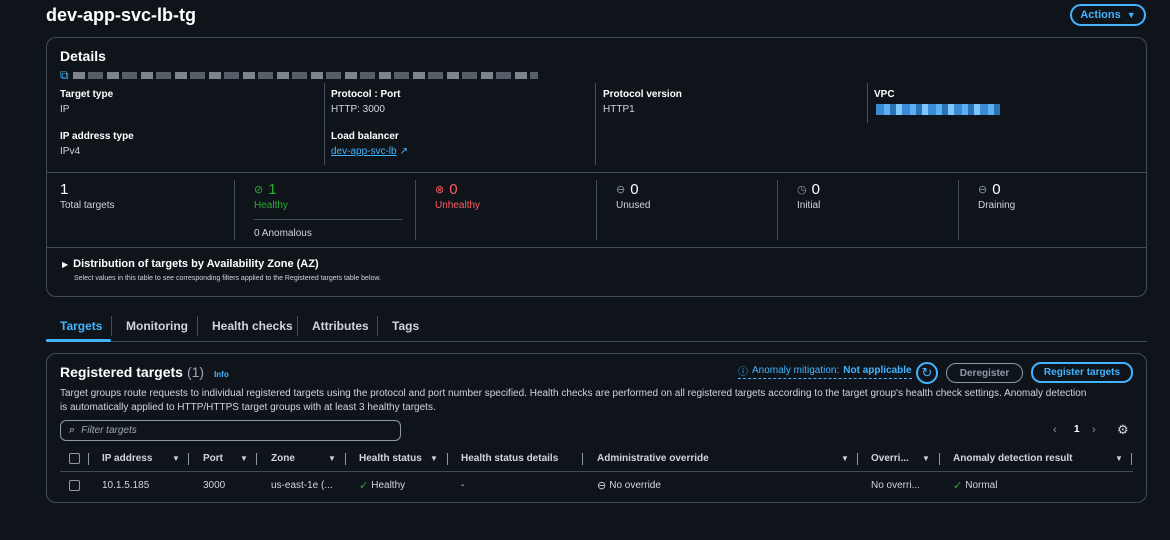  Describe the element at coordinates (440, 190) in the screenshot. I see `x-circle-icon: ⊗` at that location.